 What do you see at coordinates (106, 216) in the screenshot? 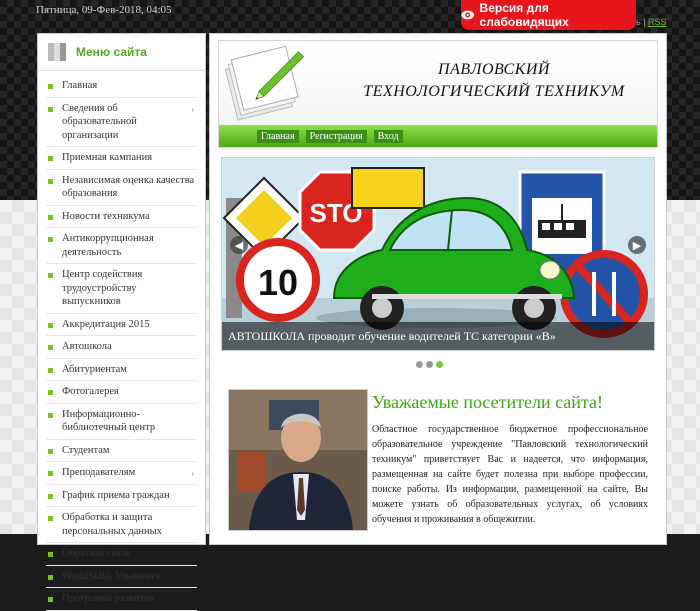
I see `sidebar-item-label: Новости техникума` at bounding box center [106, 216].